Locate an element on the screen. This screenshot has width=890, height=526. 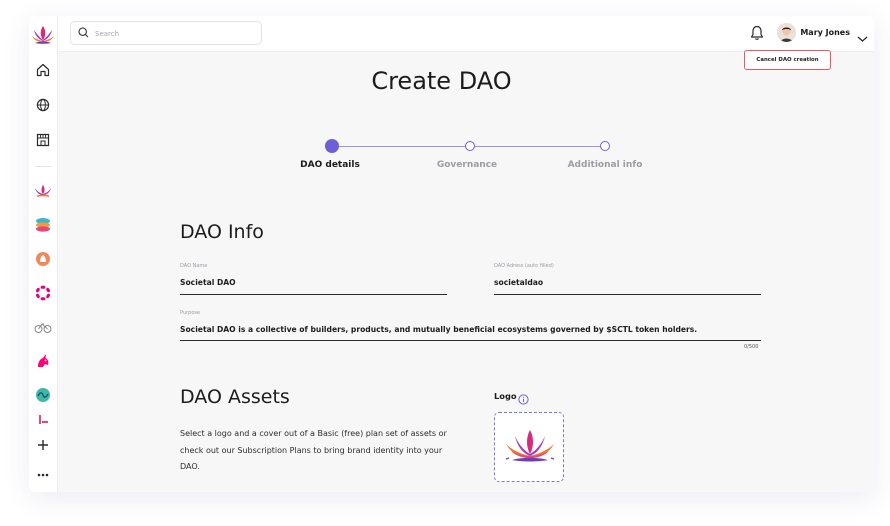
dao-bikes-icon is located at coordinates (43, 327).